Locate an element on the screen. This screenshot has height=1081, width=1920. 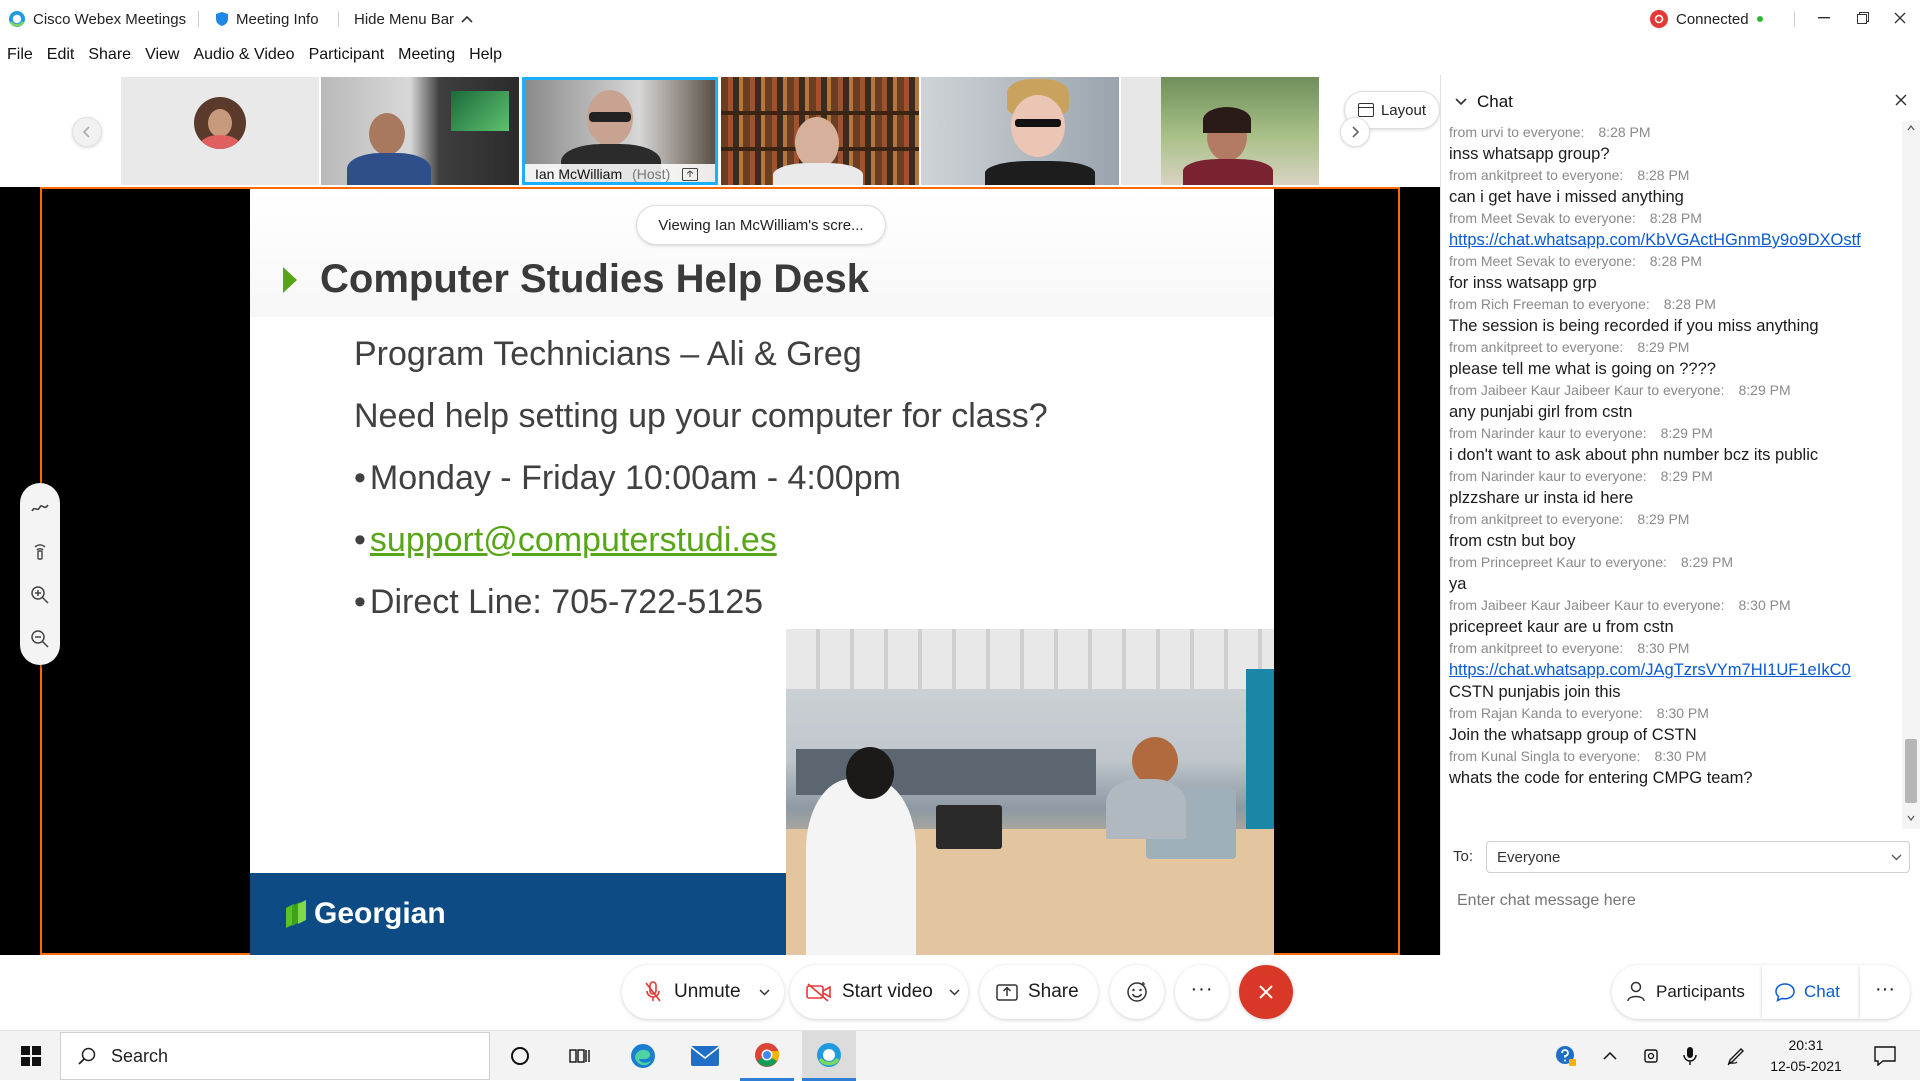
connection-status: Connected is located at coordinates (1706, 19).